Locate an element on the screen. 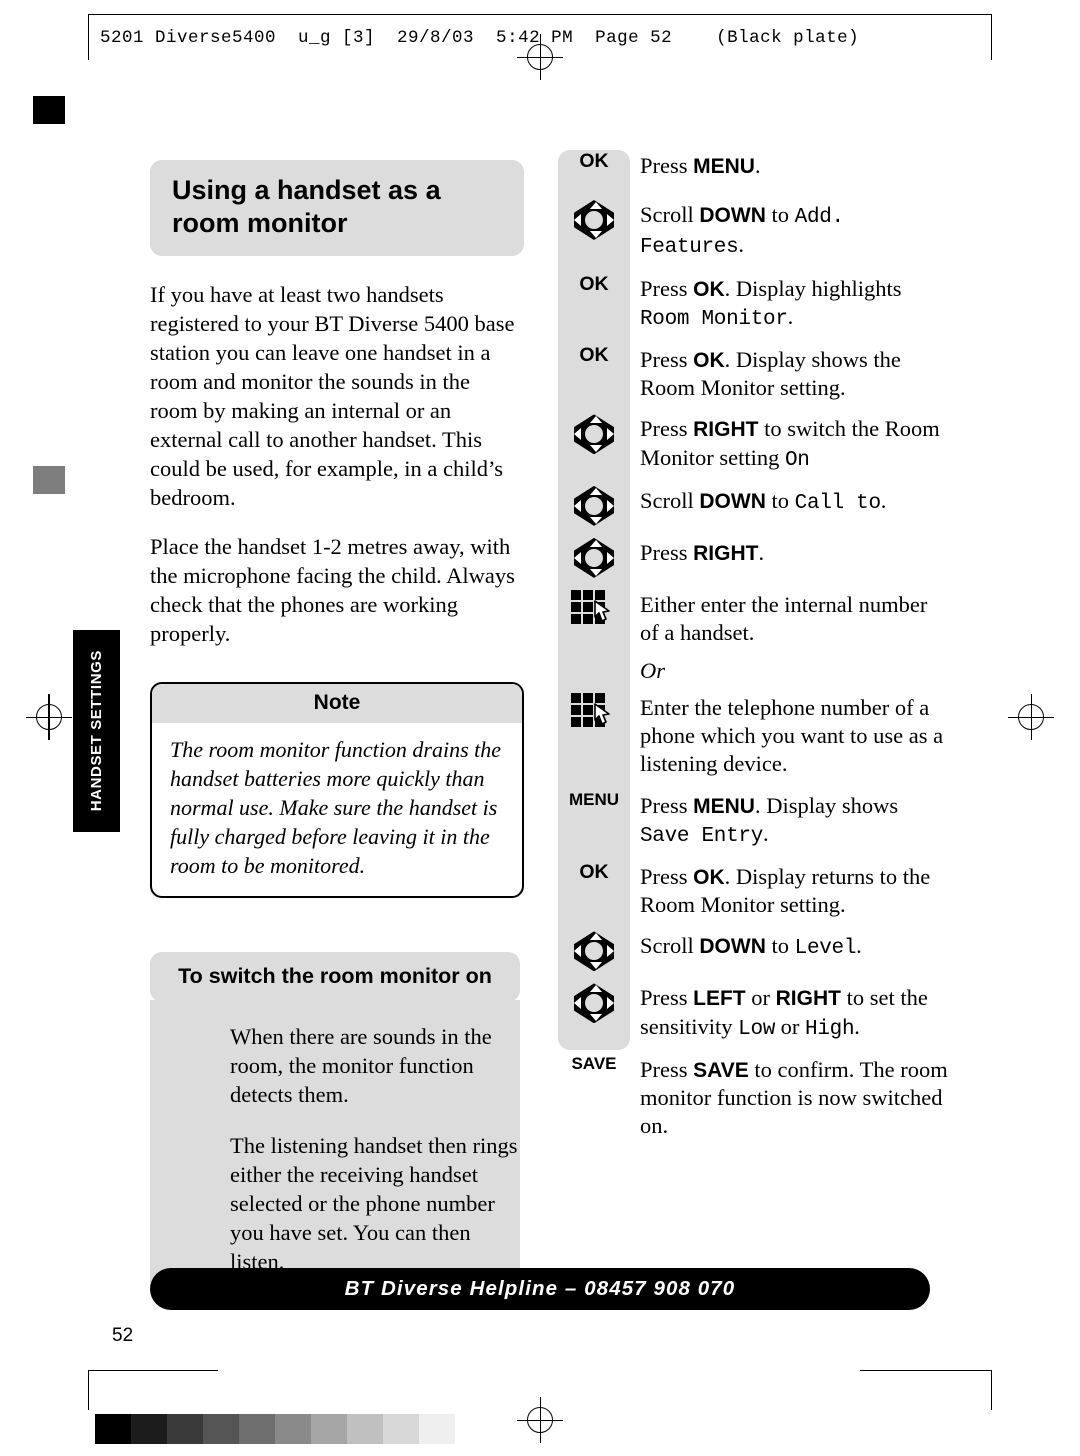  crop-rule-bottom-left is located at coordinates (153, 1370).